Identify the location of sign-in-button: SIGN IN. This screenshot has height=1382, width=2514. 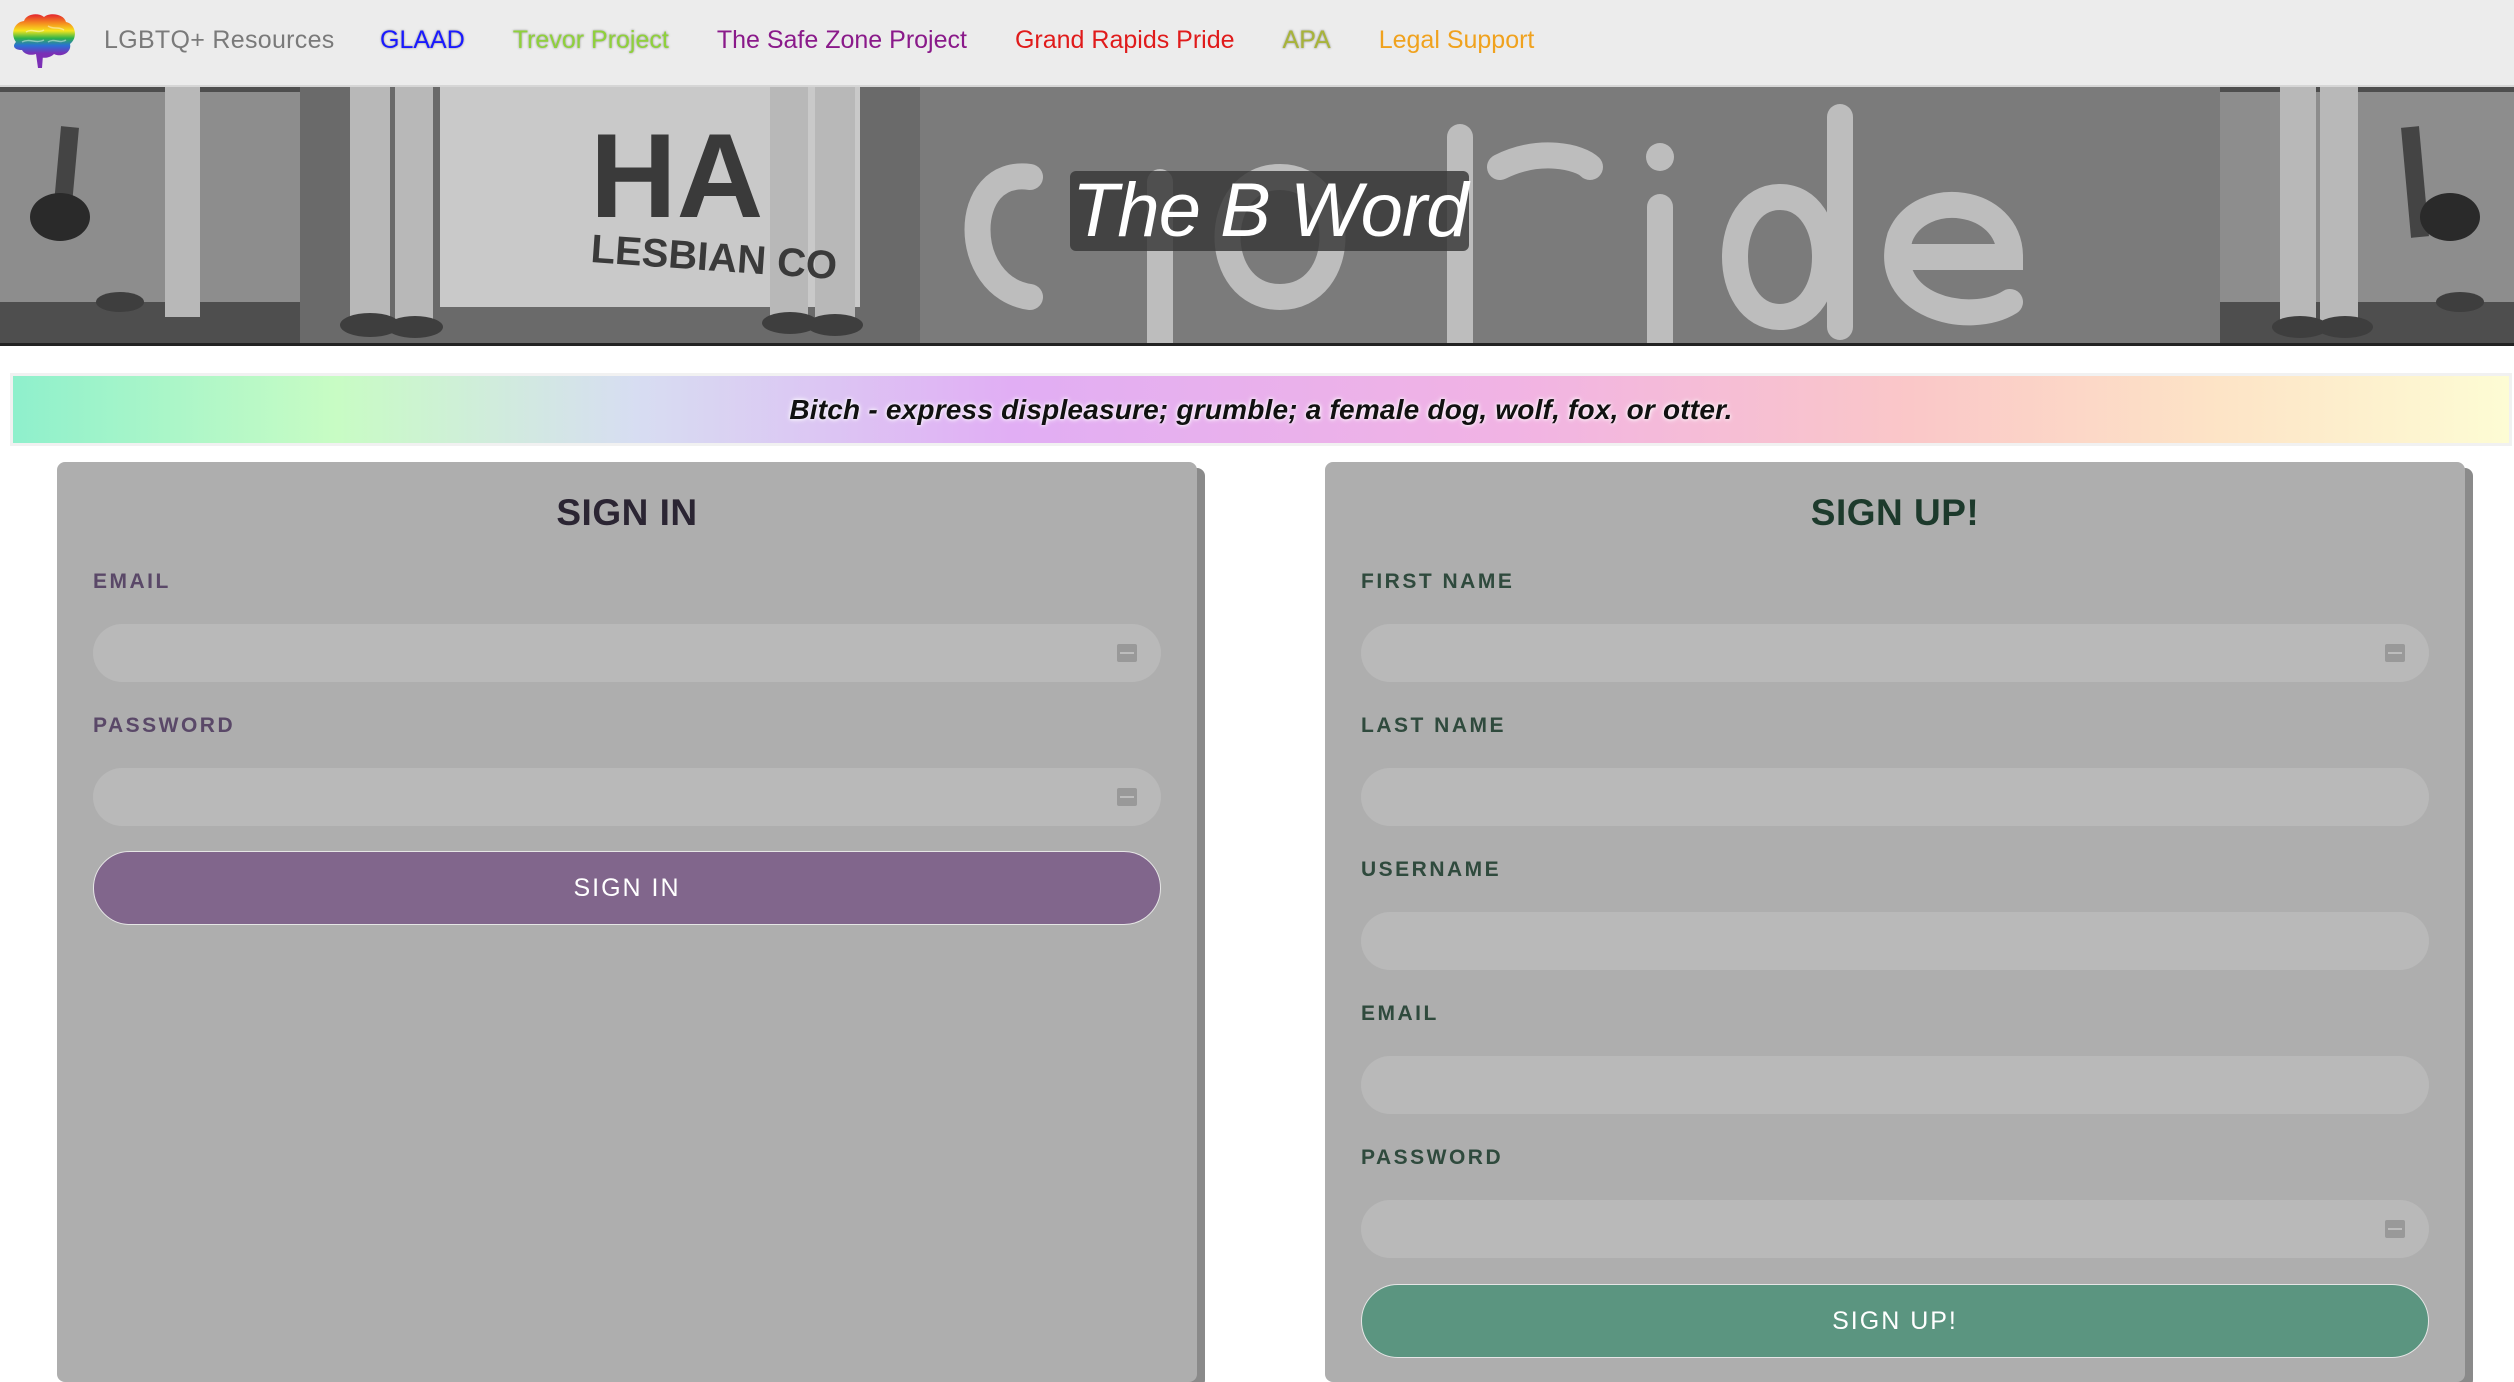
(627, 888).